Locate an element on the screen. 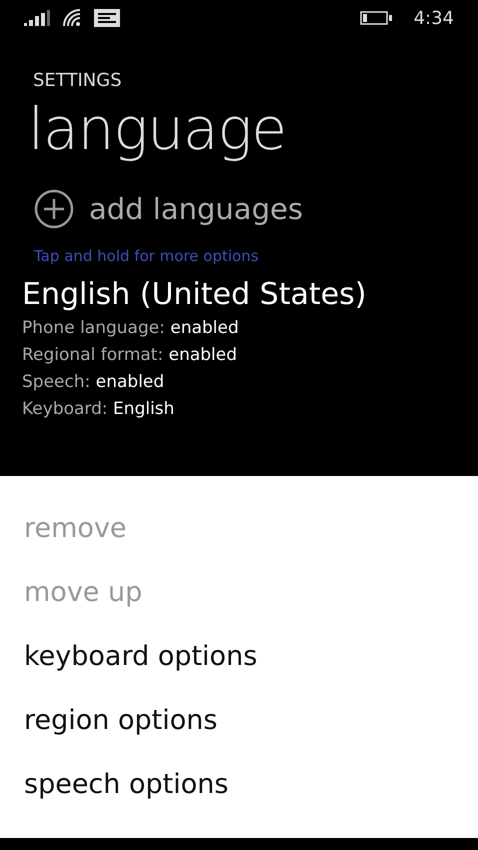 The height and width of the screenshot is (850, 478). detail-label: Regional format: is located at coordinates (93, 355).